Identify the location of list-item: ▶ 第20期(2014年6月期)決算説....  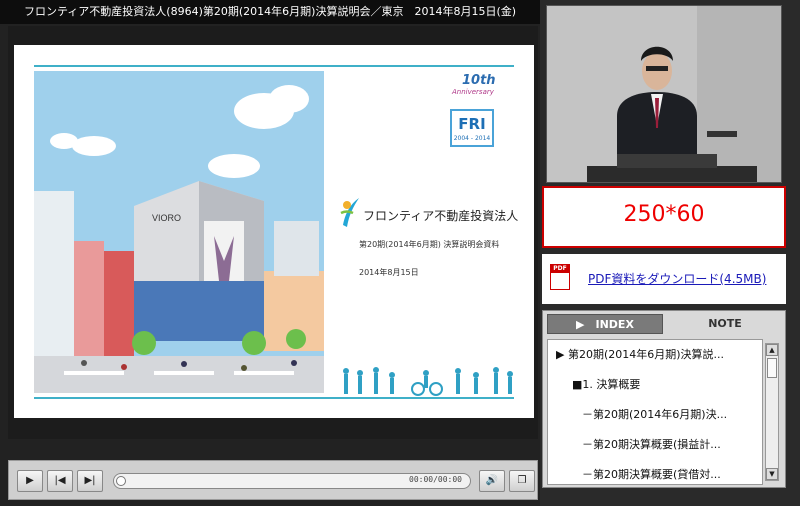
(655, 355).